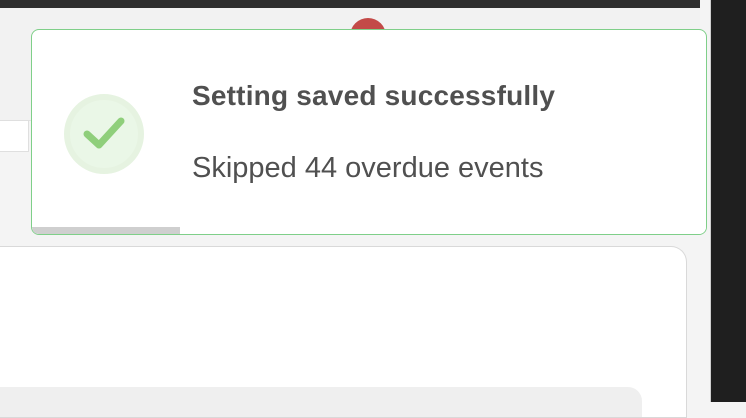 The height and width of the screenshot is (418, 746). What do you see at coordinates (373, 4) in the screenshot?
I see `top-strip` at bounding box center [373, 4].